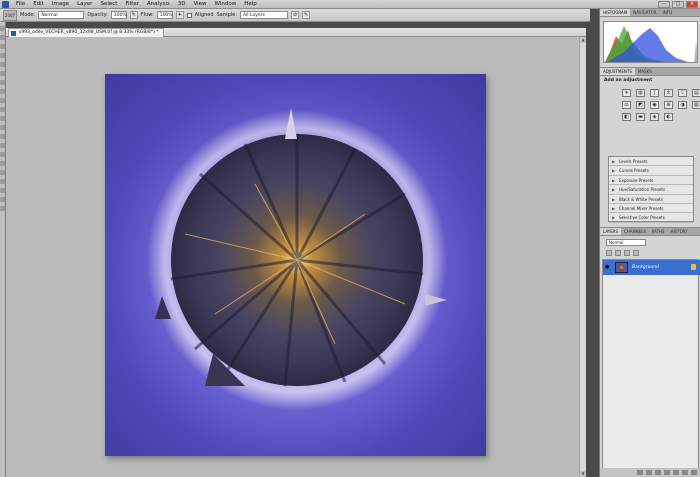  I want to click on opacity-field: 100%, so click(118, 15).